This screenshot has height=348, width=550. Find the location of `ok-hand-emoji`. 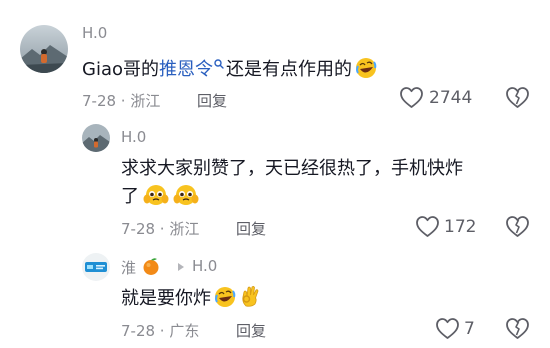

ok-hand-emoji is located at coordinates (251, 298).